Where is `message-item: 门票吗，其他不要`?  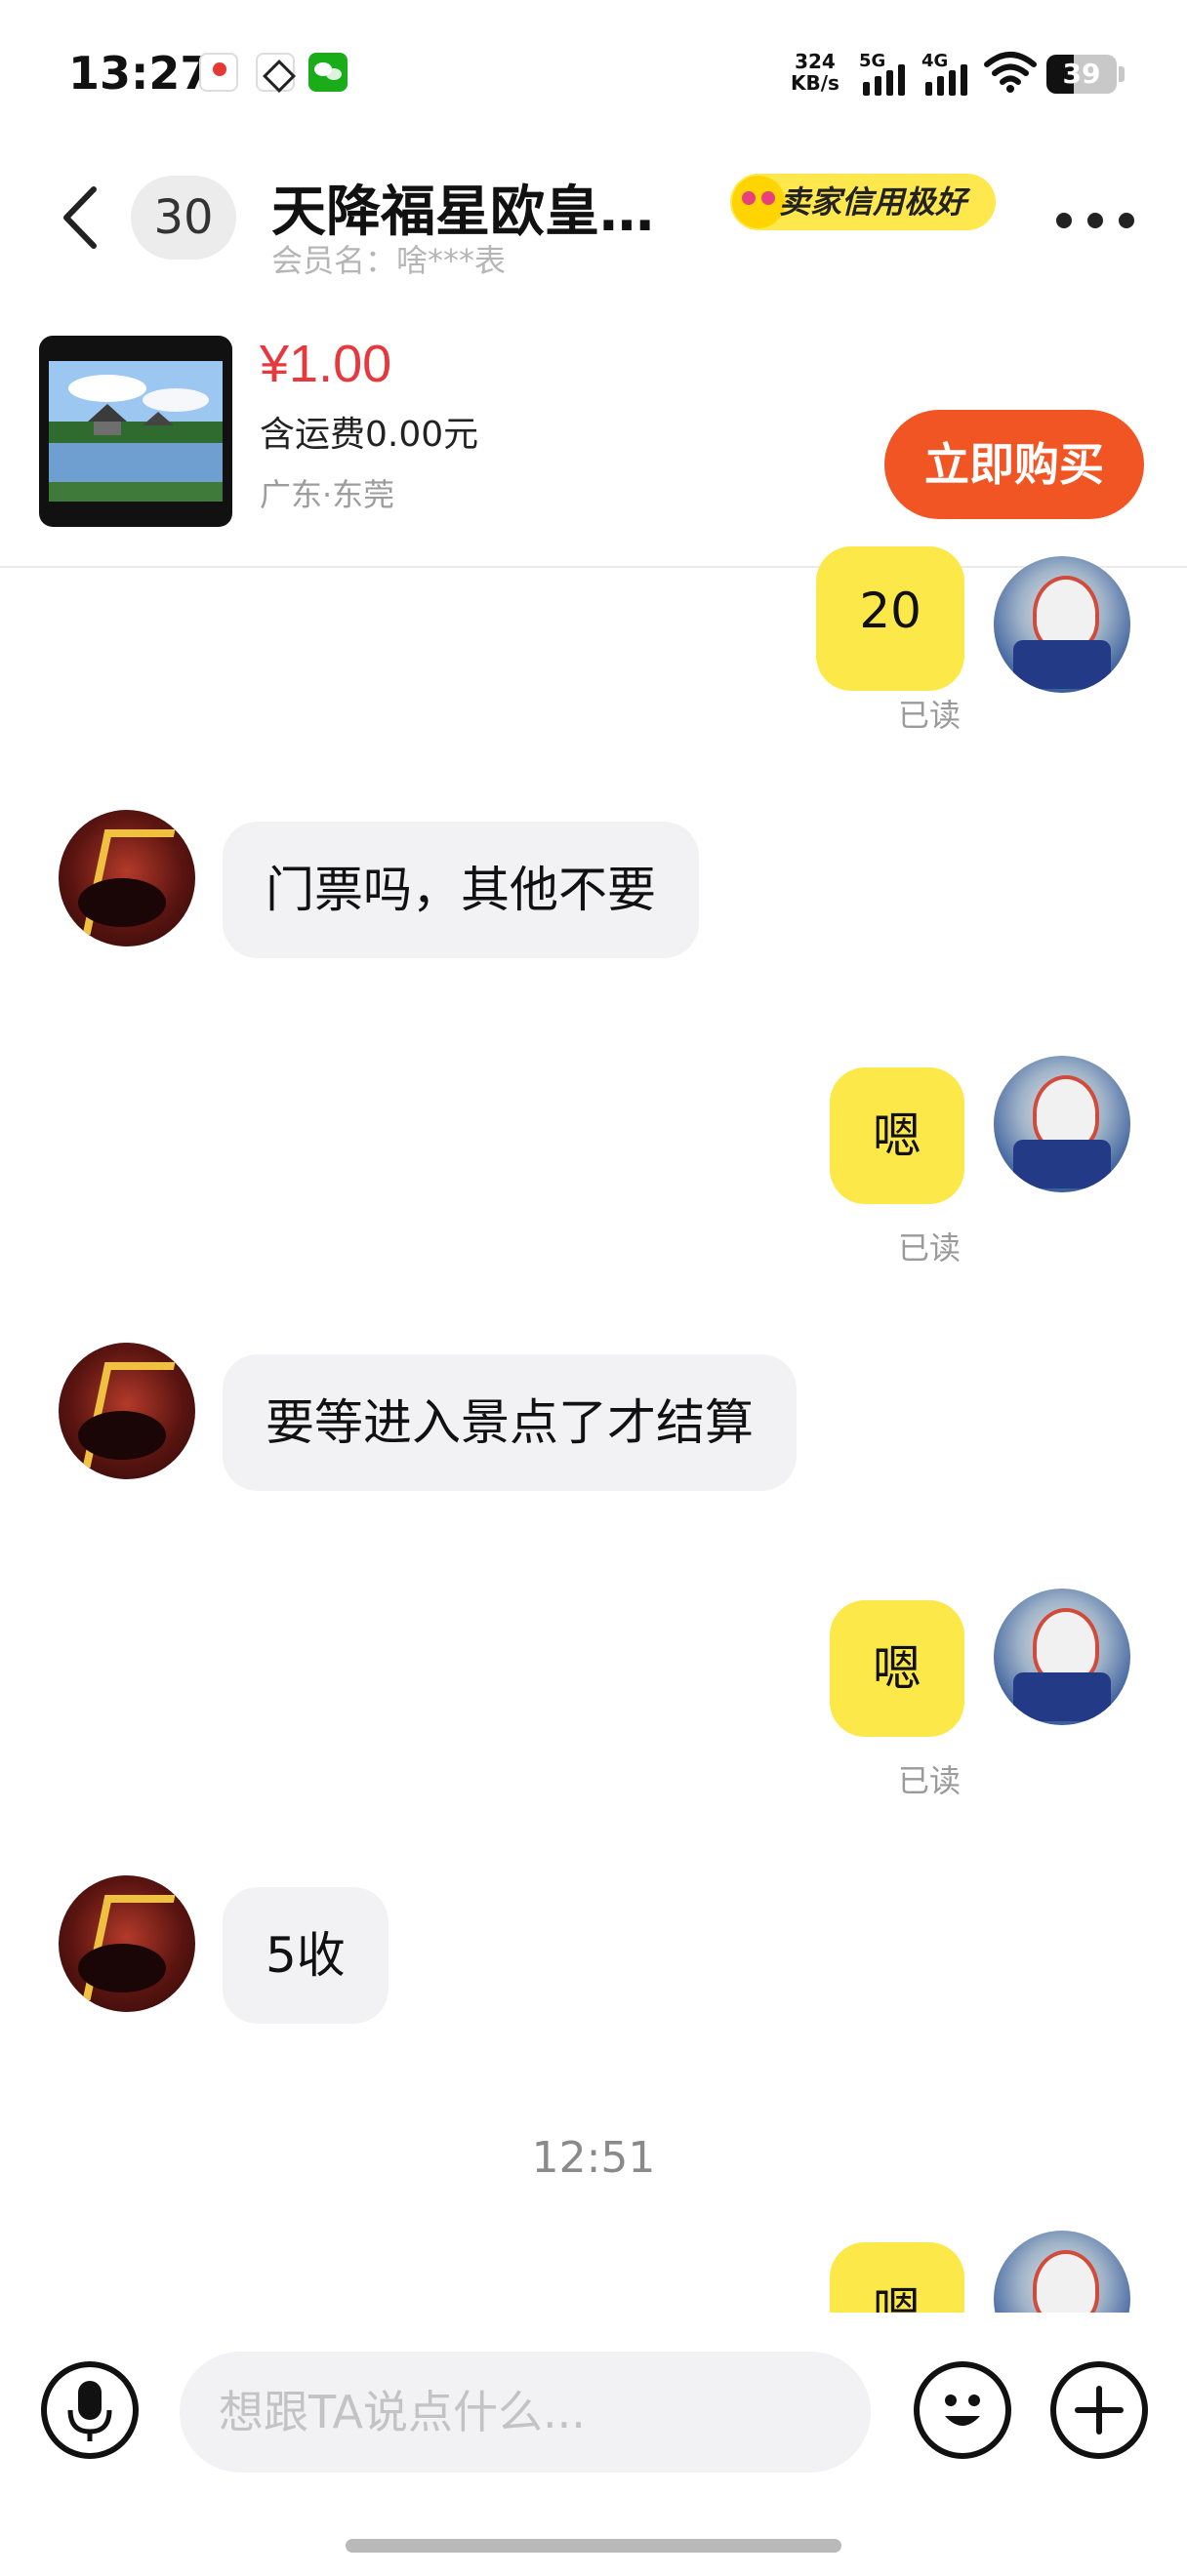
message-item: 门票吗，其他不要 is located at coordinates (593, 884).